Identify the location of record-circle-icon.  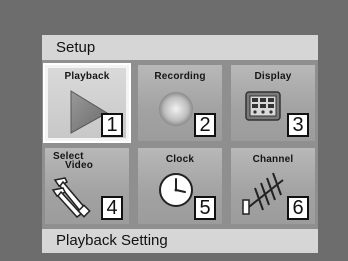
(176, 109).